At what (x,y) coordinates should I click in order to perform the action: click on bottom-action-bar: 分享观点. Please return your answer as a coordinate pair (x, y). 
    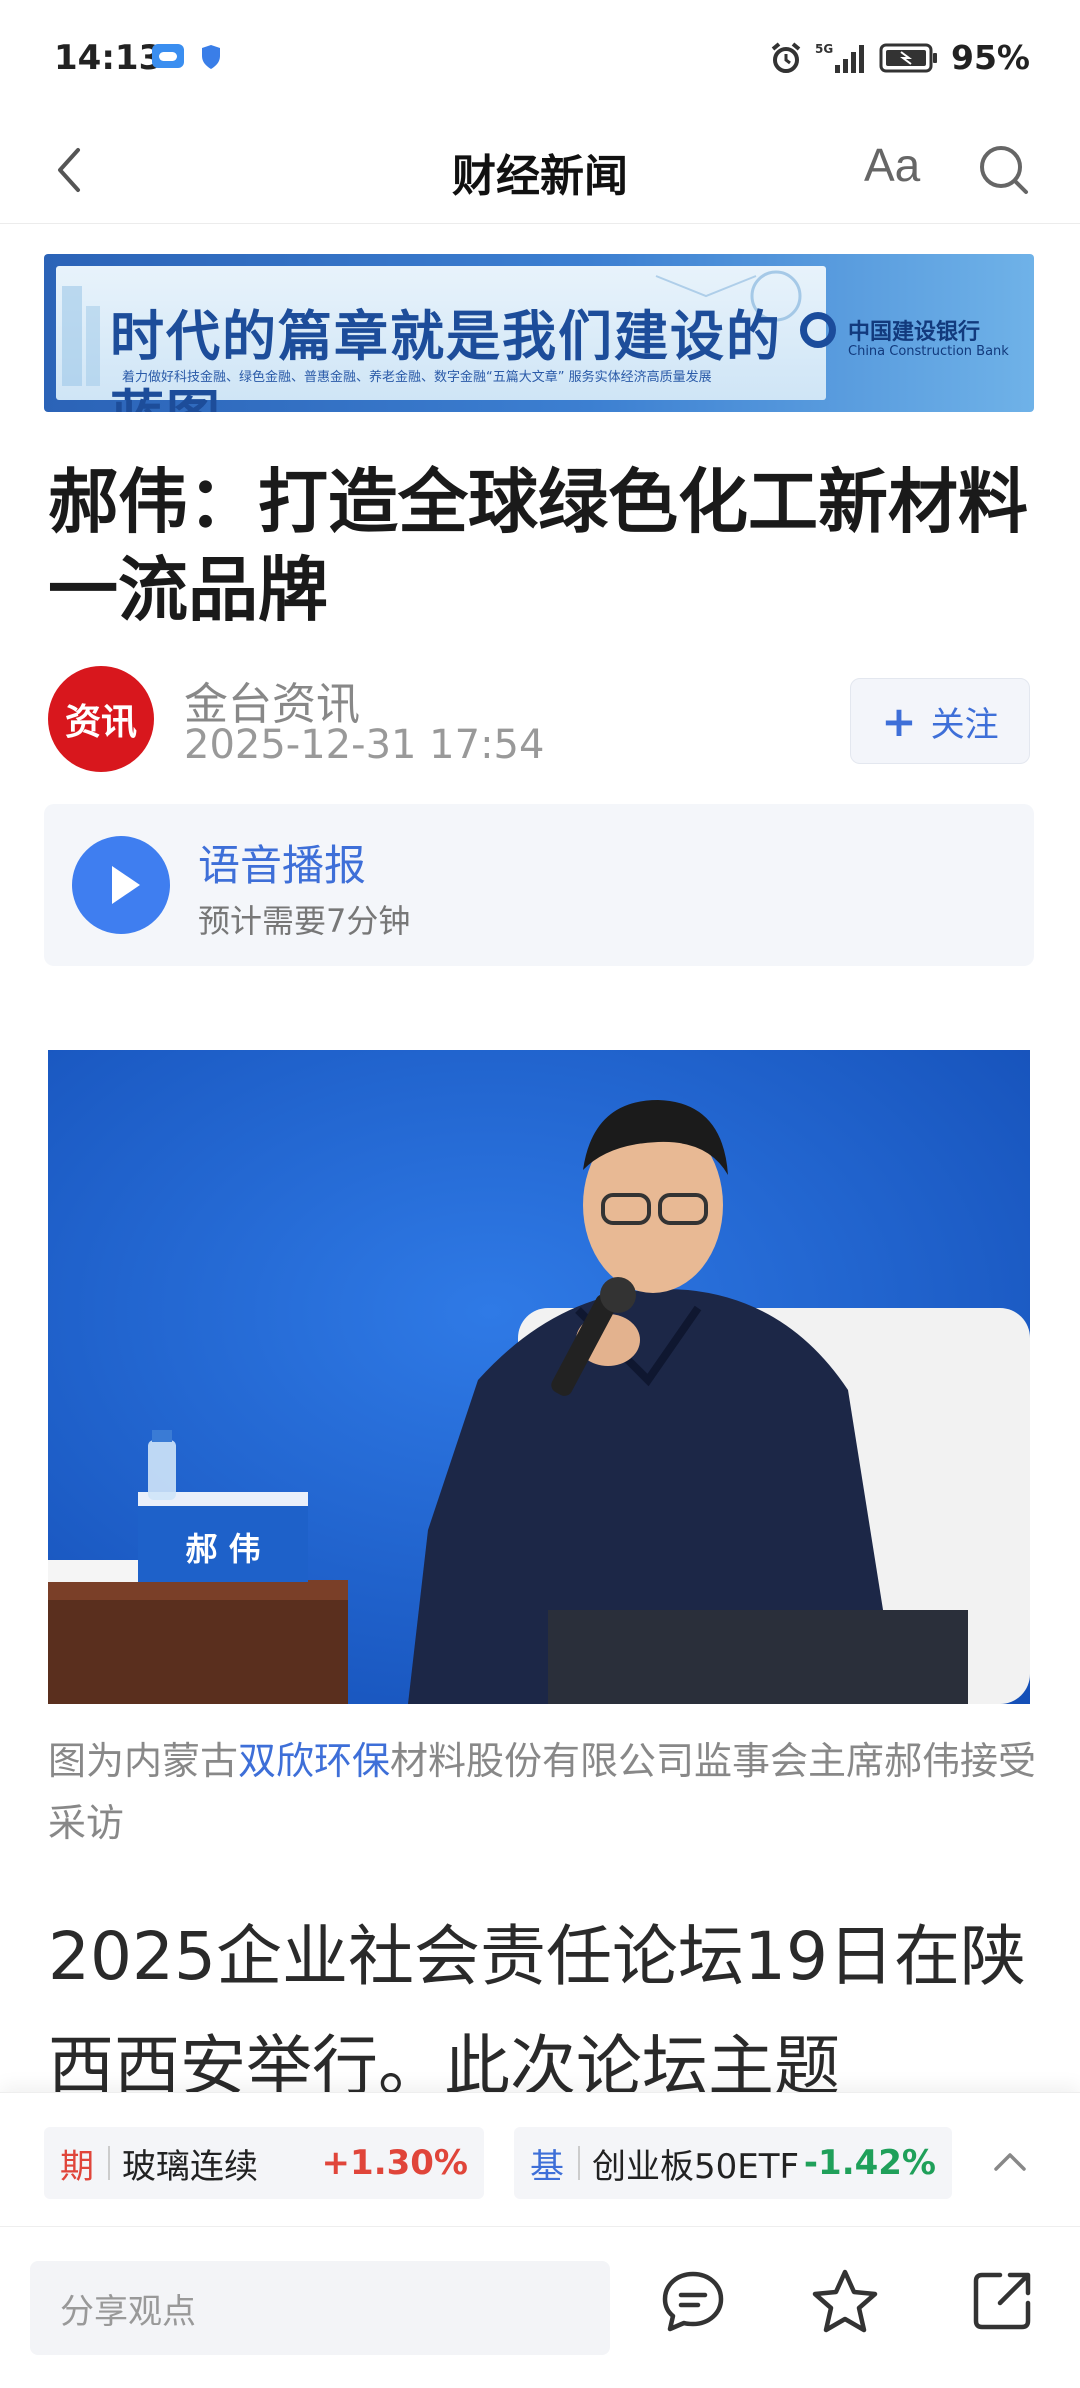
    Looking at the image, I should click on (540, 2307).